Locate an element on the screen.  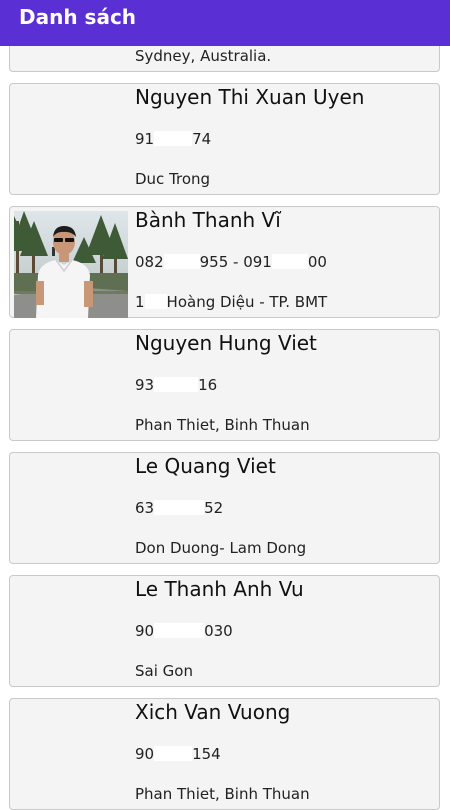
app-bar: Danh sách is located at coordinates (225, 23).